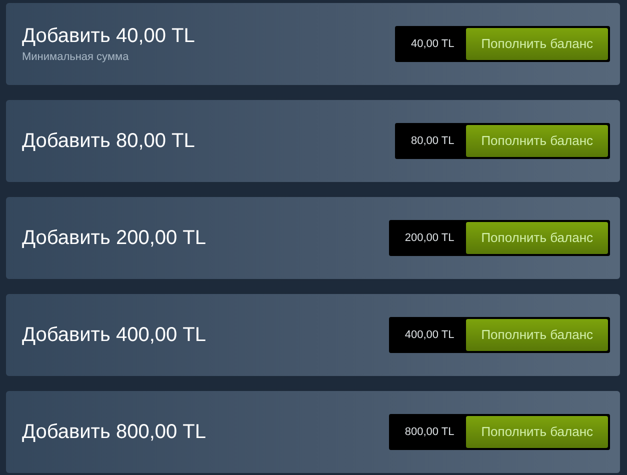 The width and height of the screenshot is (627, 475). What do you see at coordinates (114, 238) in the screenshot?
I see `option-title: Добавить 200,00 TL` at bounding box center [114, 238].